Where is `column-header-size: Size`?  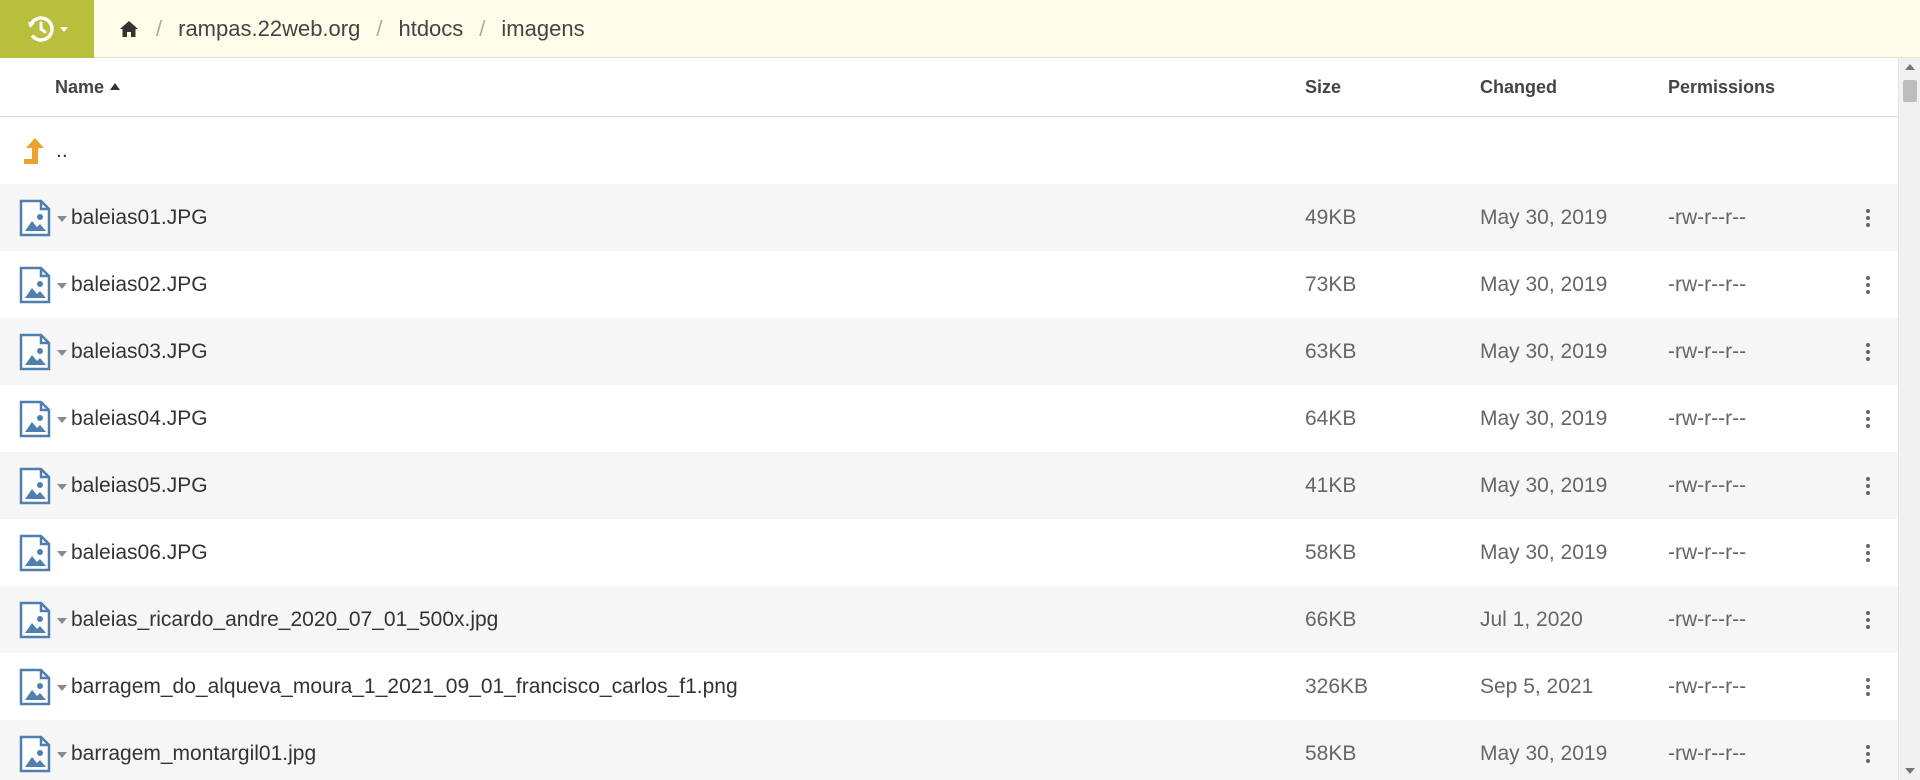 column-header-size: Size is located at coordinates (1392, 87).